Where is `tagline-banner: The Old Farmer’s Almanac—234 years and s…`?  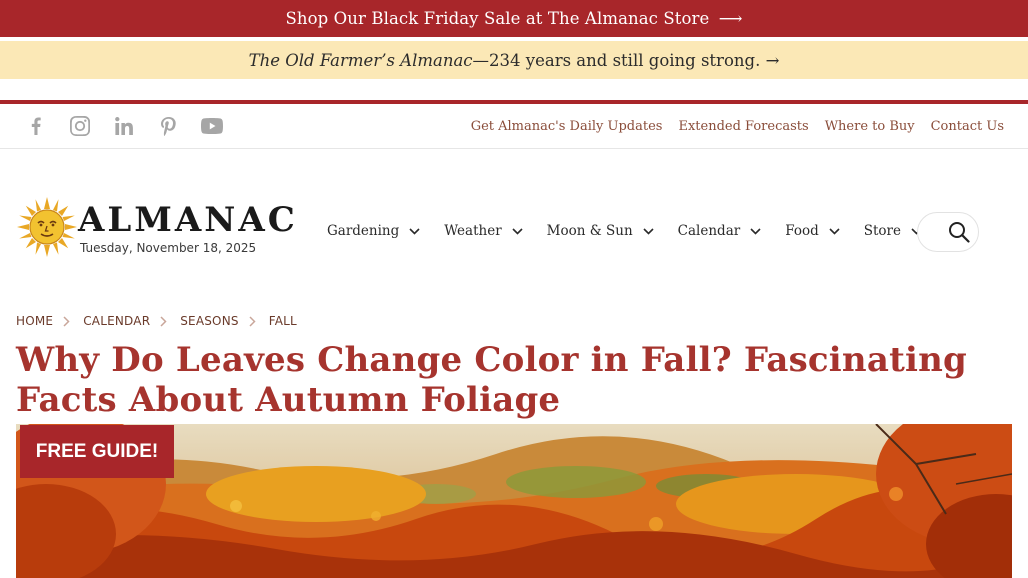
tagline-banner: The Old Farmer’s Almanac—234 years and s… is located at coordinates (514, 60).